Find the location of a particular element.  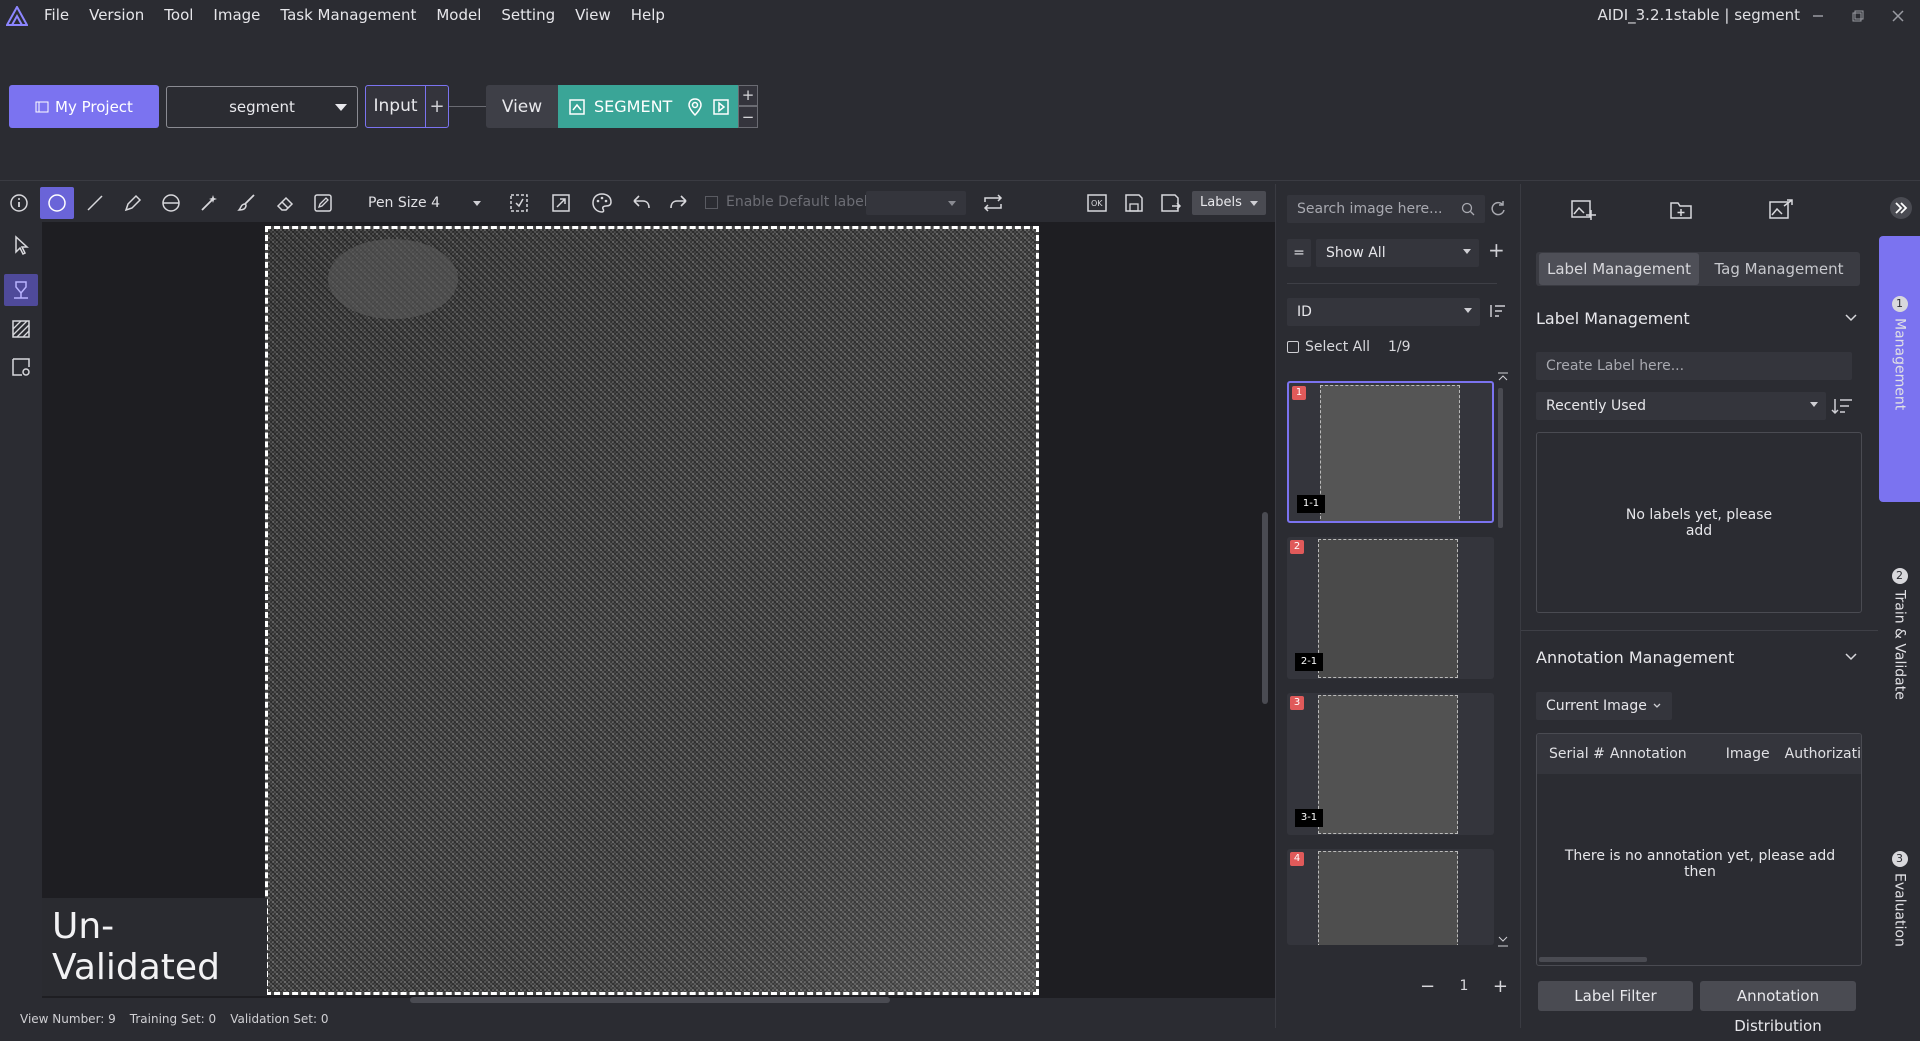

annotation-distribution-button: Annotation Distribution is located at coordinates (1778, 1008).